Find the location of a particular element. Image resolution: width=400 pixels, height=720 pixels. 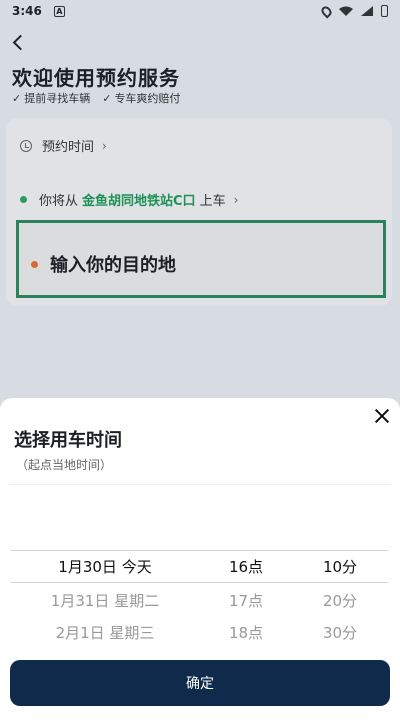

sheet-title: 选择用车时间 is located at coordinates (68, 440).